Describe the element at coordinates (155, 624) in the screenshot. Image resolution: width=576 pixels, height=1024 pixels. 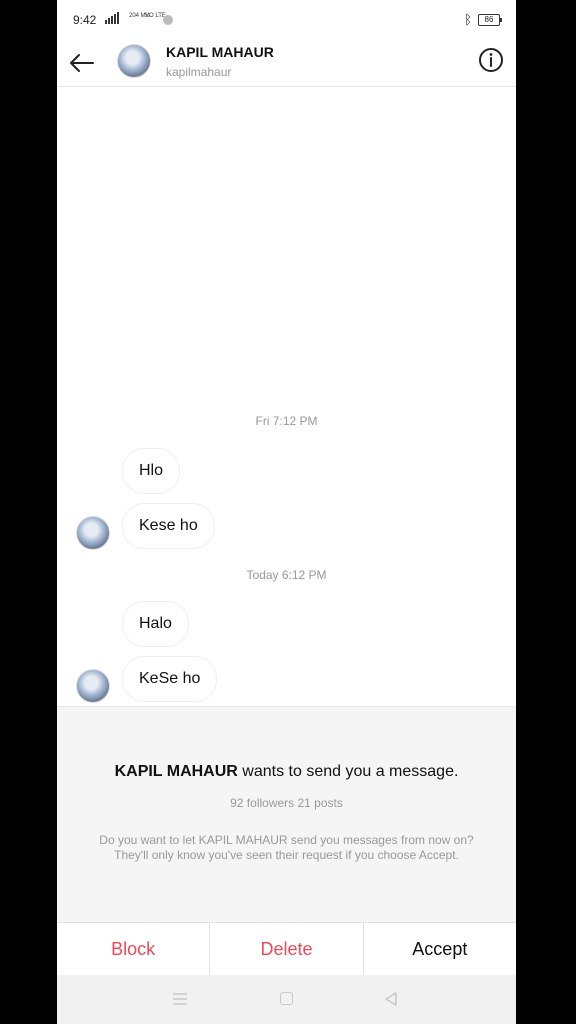
I see `message-bubble: Halo` at that location.